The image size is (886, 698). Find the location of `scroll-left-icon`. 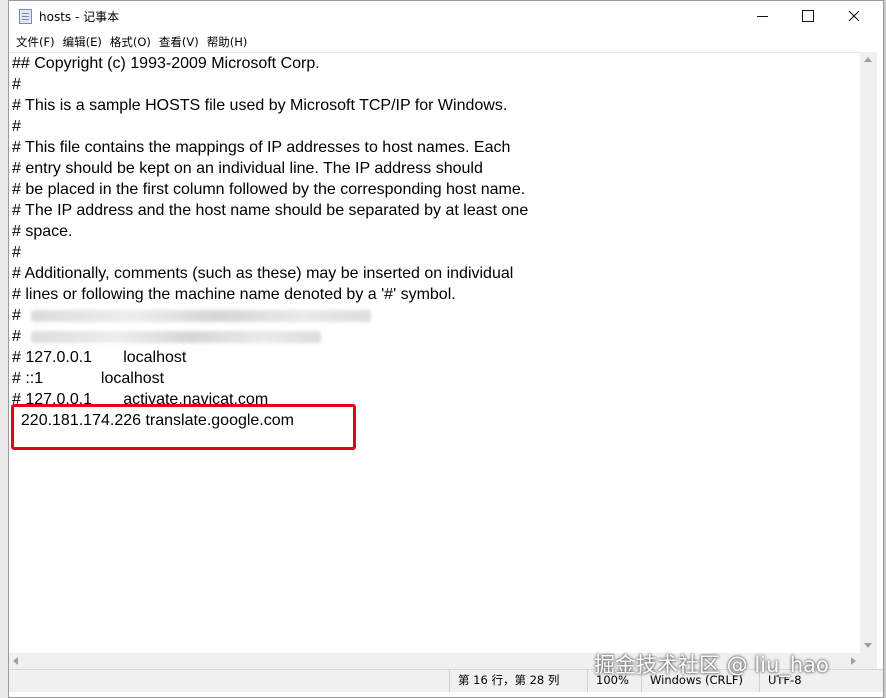

scroll-left-icon is located at coordinates (15, 661).